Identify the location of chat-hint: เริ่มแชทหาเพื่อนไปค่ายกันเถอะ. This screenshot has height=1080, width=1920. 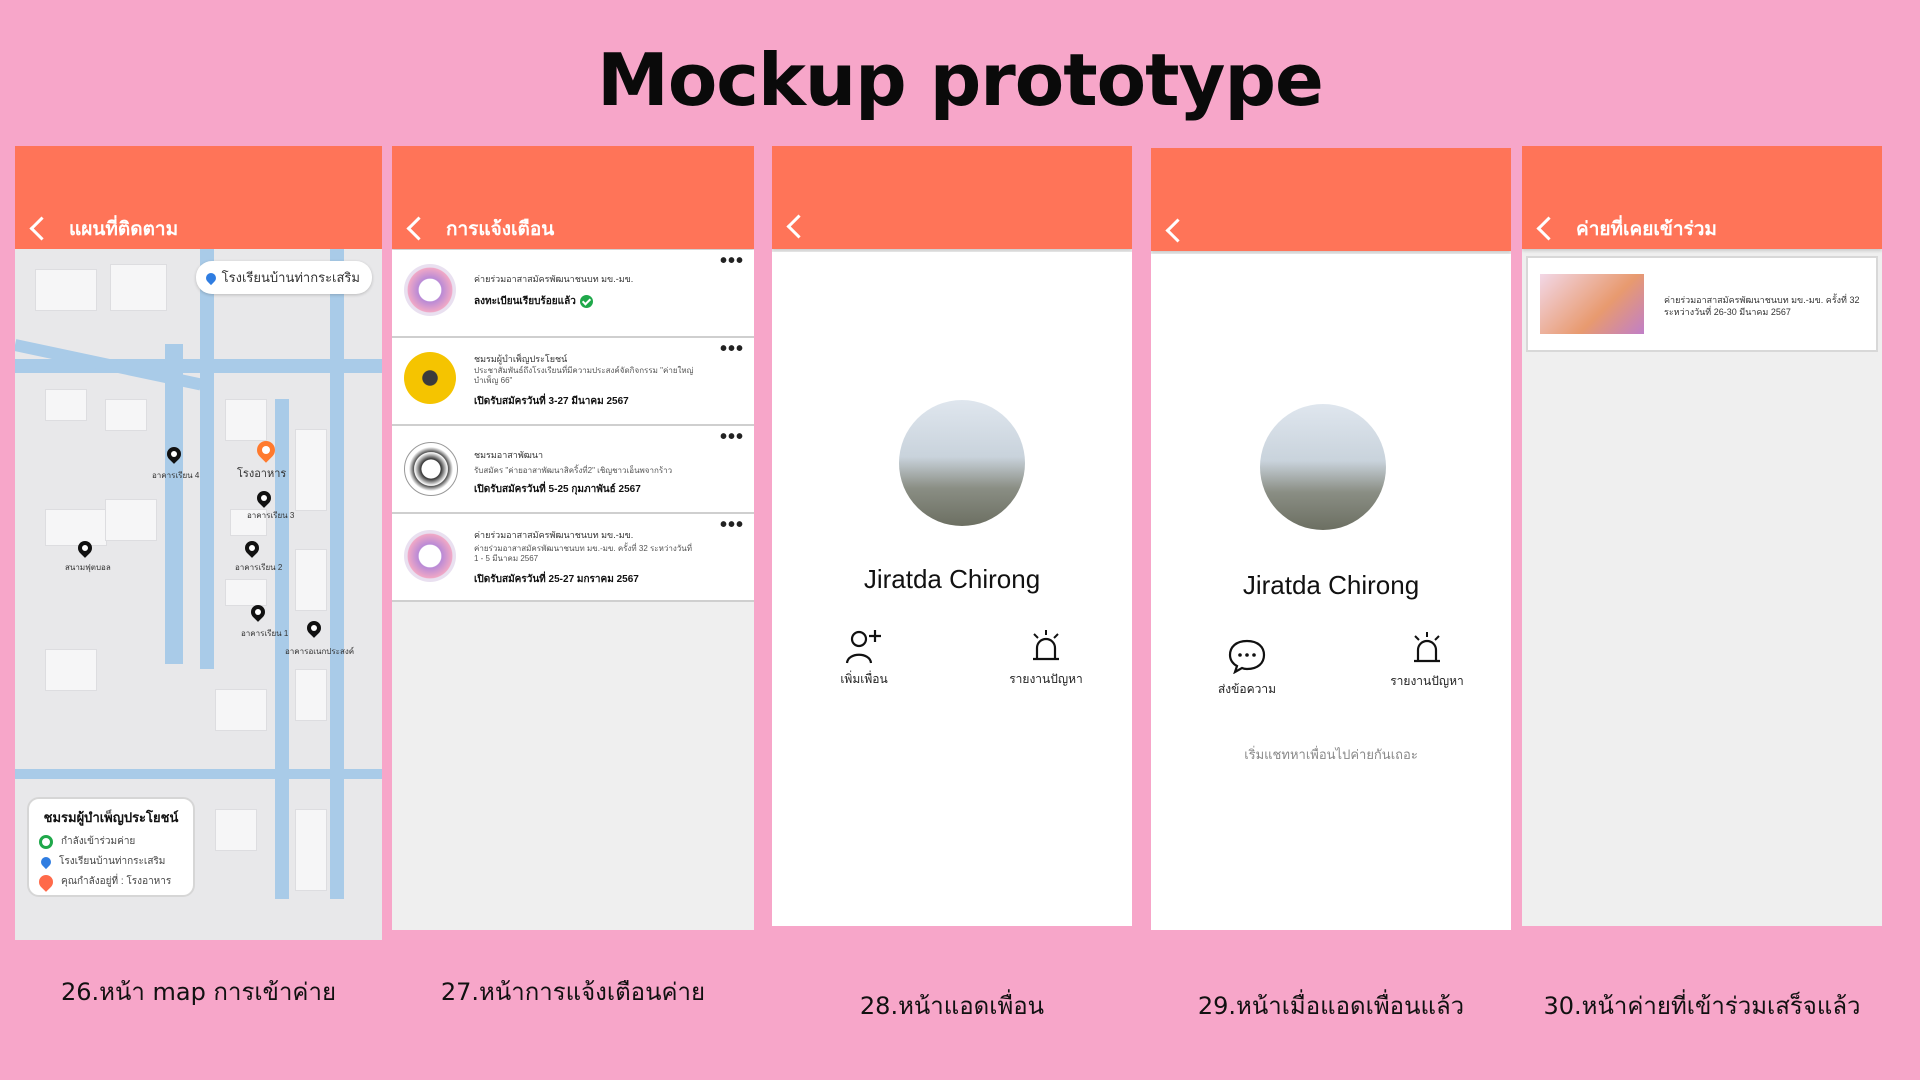
(1331, 754).